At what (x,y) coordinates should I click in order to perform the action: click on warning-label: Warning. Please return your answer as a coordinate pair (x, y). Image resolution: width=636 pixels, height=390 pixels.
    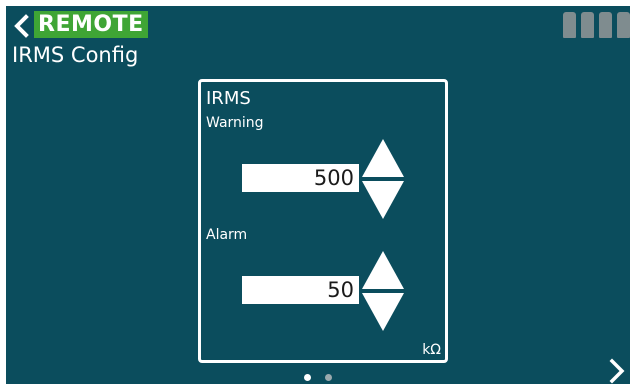
    Looking at the image, I should click on (235, 123).